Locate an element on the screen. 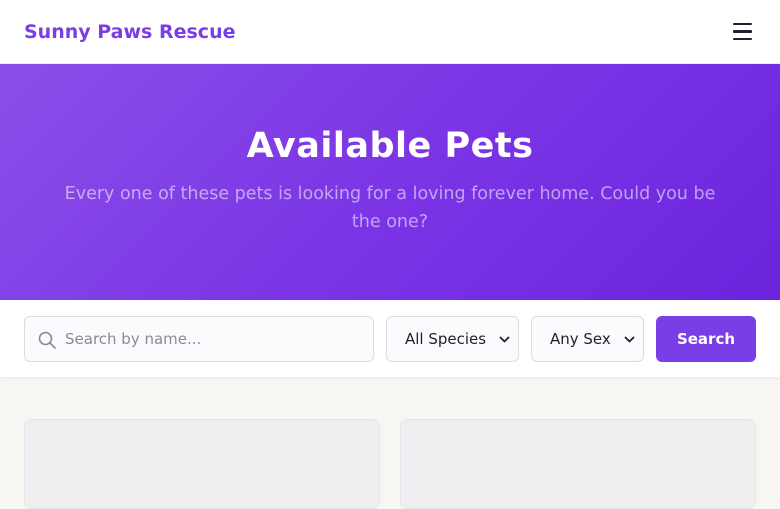  species-select: All Species is located at coordinates (452, 339).